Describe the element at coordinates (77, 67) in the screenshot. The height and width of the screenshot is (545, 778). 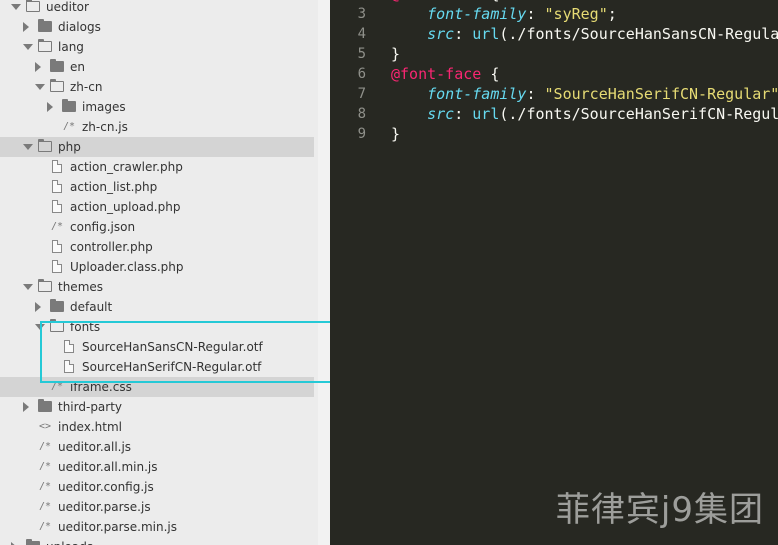
I see `tree-item-label: en` at that location.